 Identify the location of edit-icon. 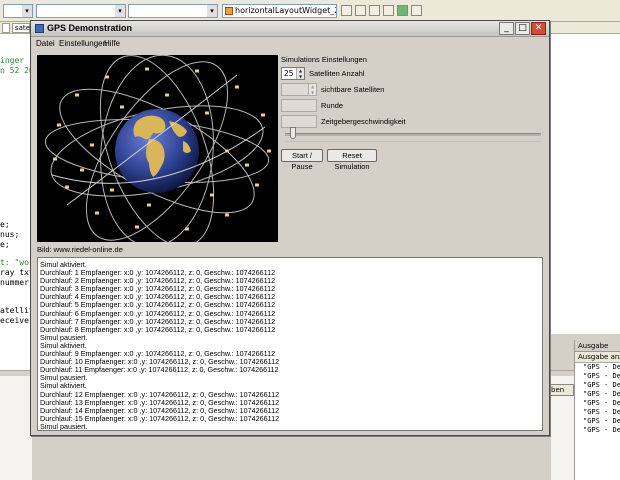
(388, 10).